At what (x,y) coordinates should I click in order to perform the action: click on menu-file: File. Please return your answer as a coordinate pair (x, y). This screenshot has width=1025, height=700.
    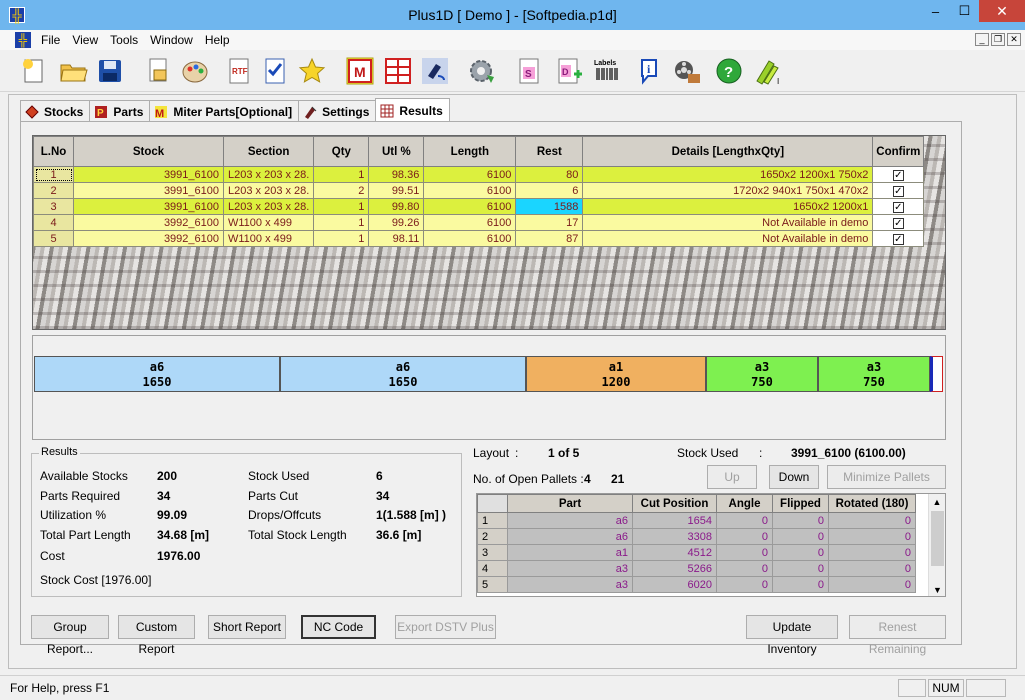
    Looking at the image, I should click on (50, 40).